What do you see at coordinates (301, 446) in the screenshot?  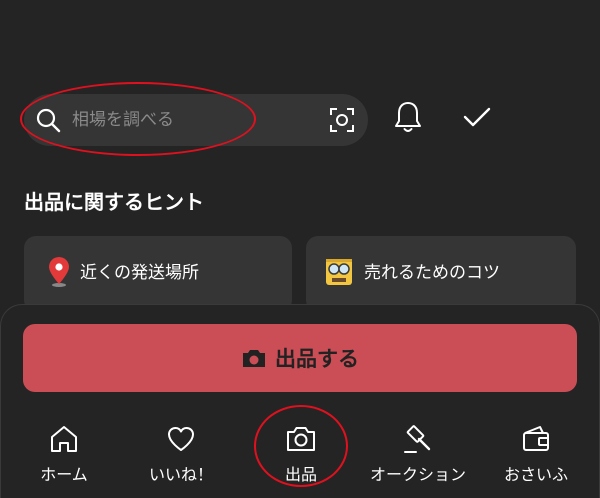 I see `sell-tab-highlight-annotation` at bounding box center [301, 446].